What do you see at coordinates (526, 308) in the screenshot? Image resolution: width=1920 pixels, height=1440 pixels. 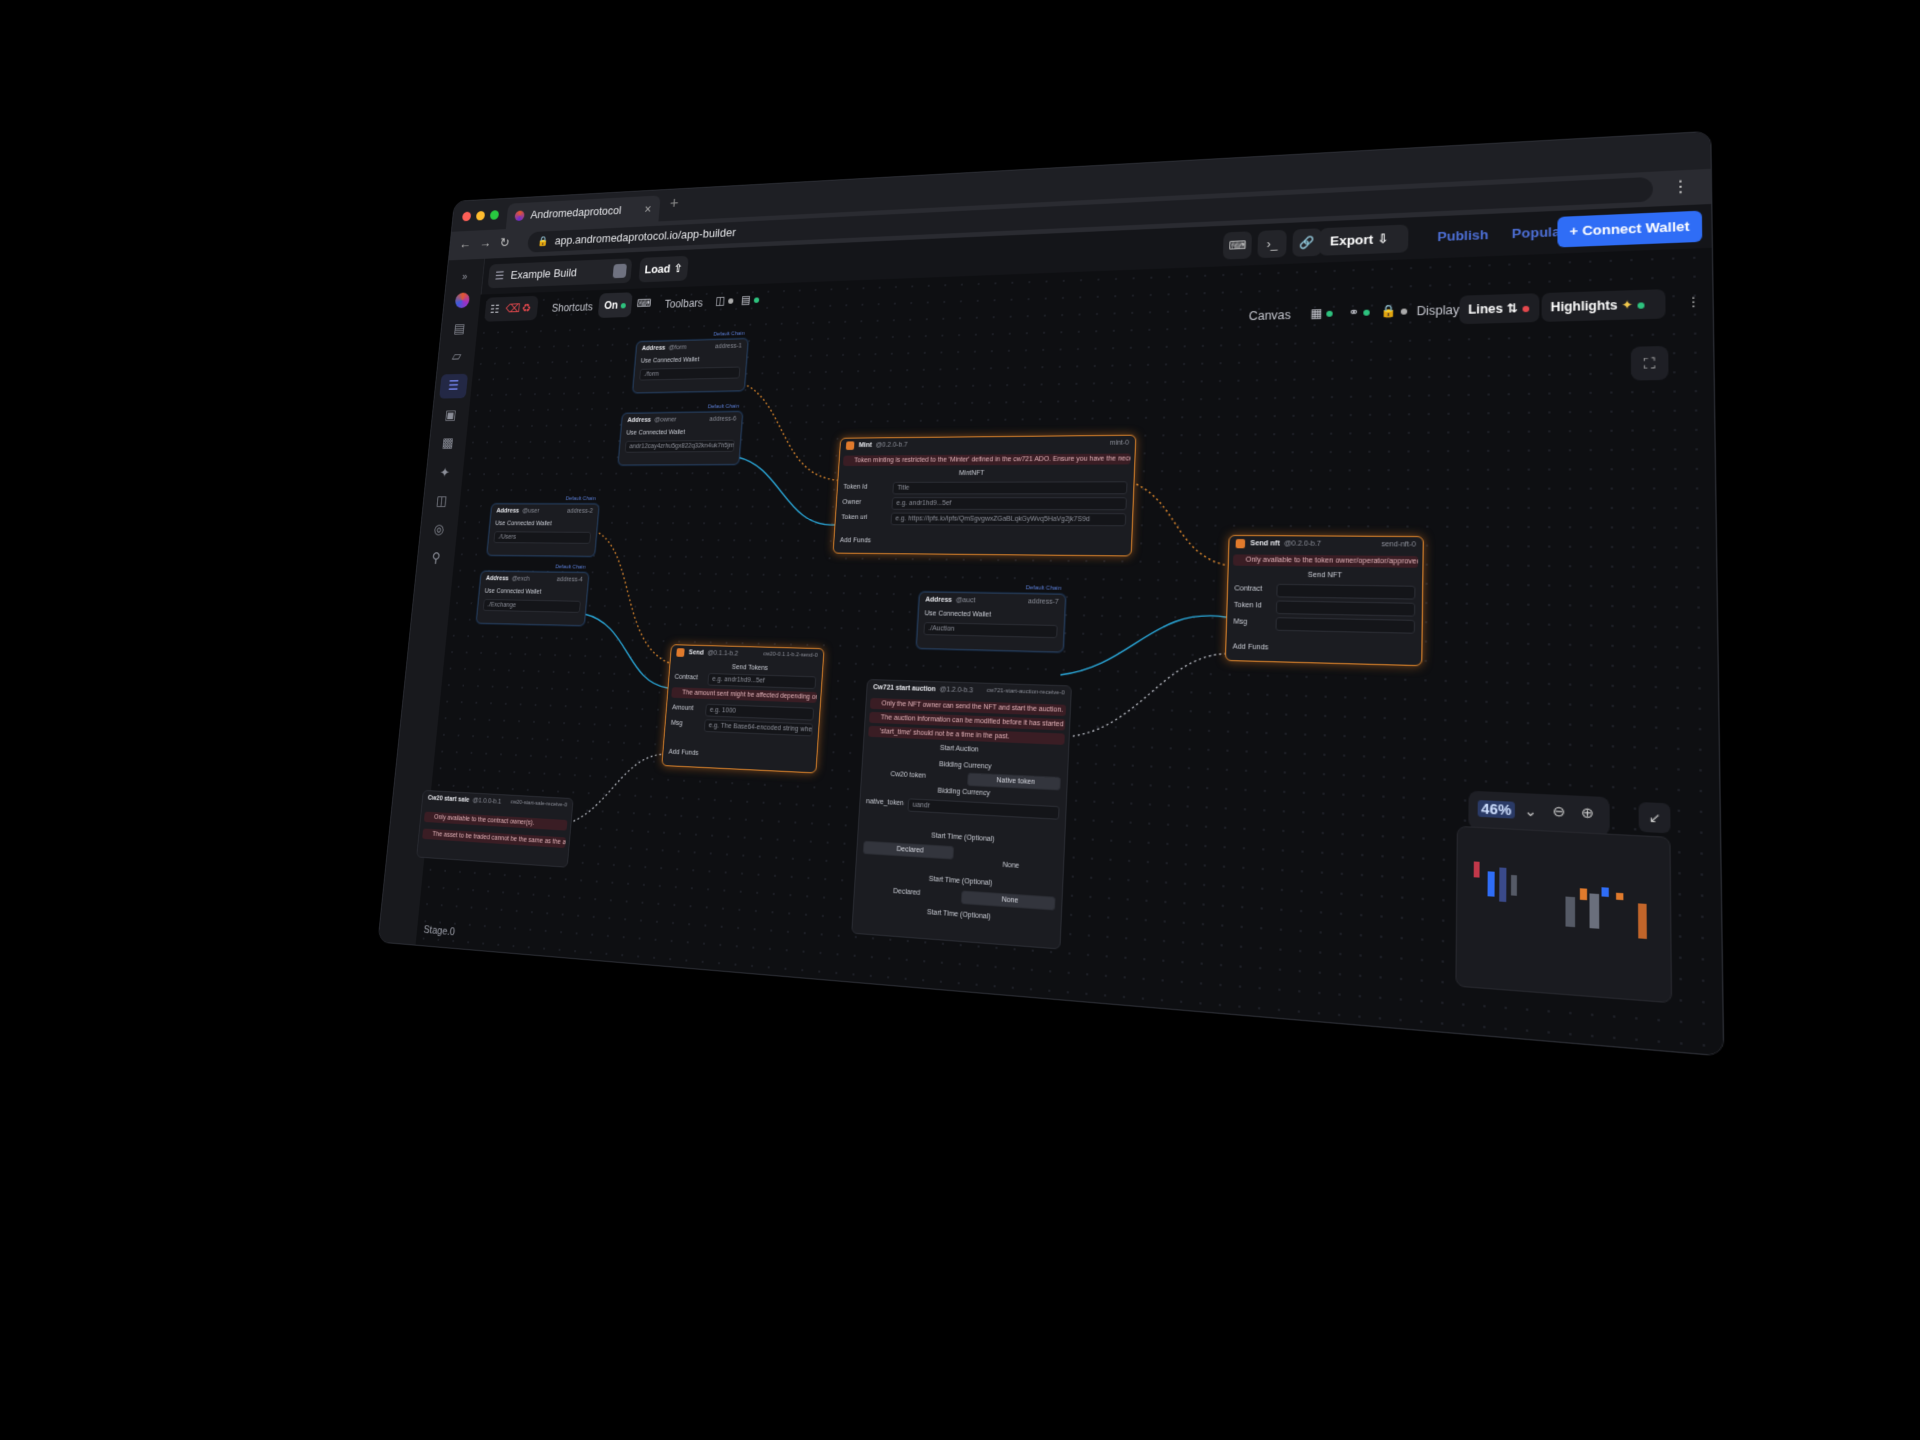 I see `eraser-icon: ♻` at bounding box center [526, 308].